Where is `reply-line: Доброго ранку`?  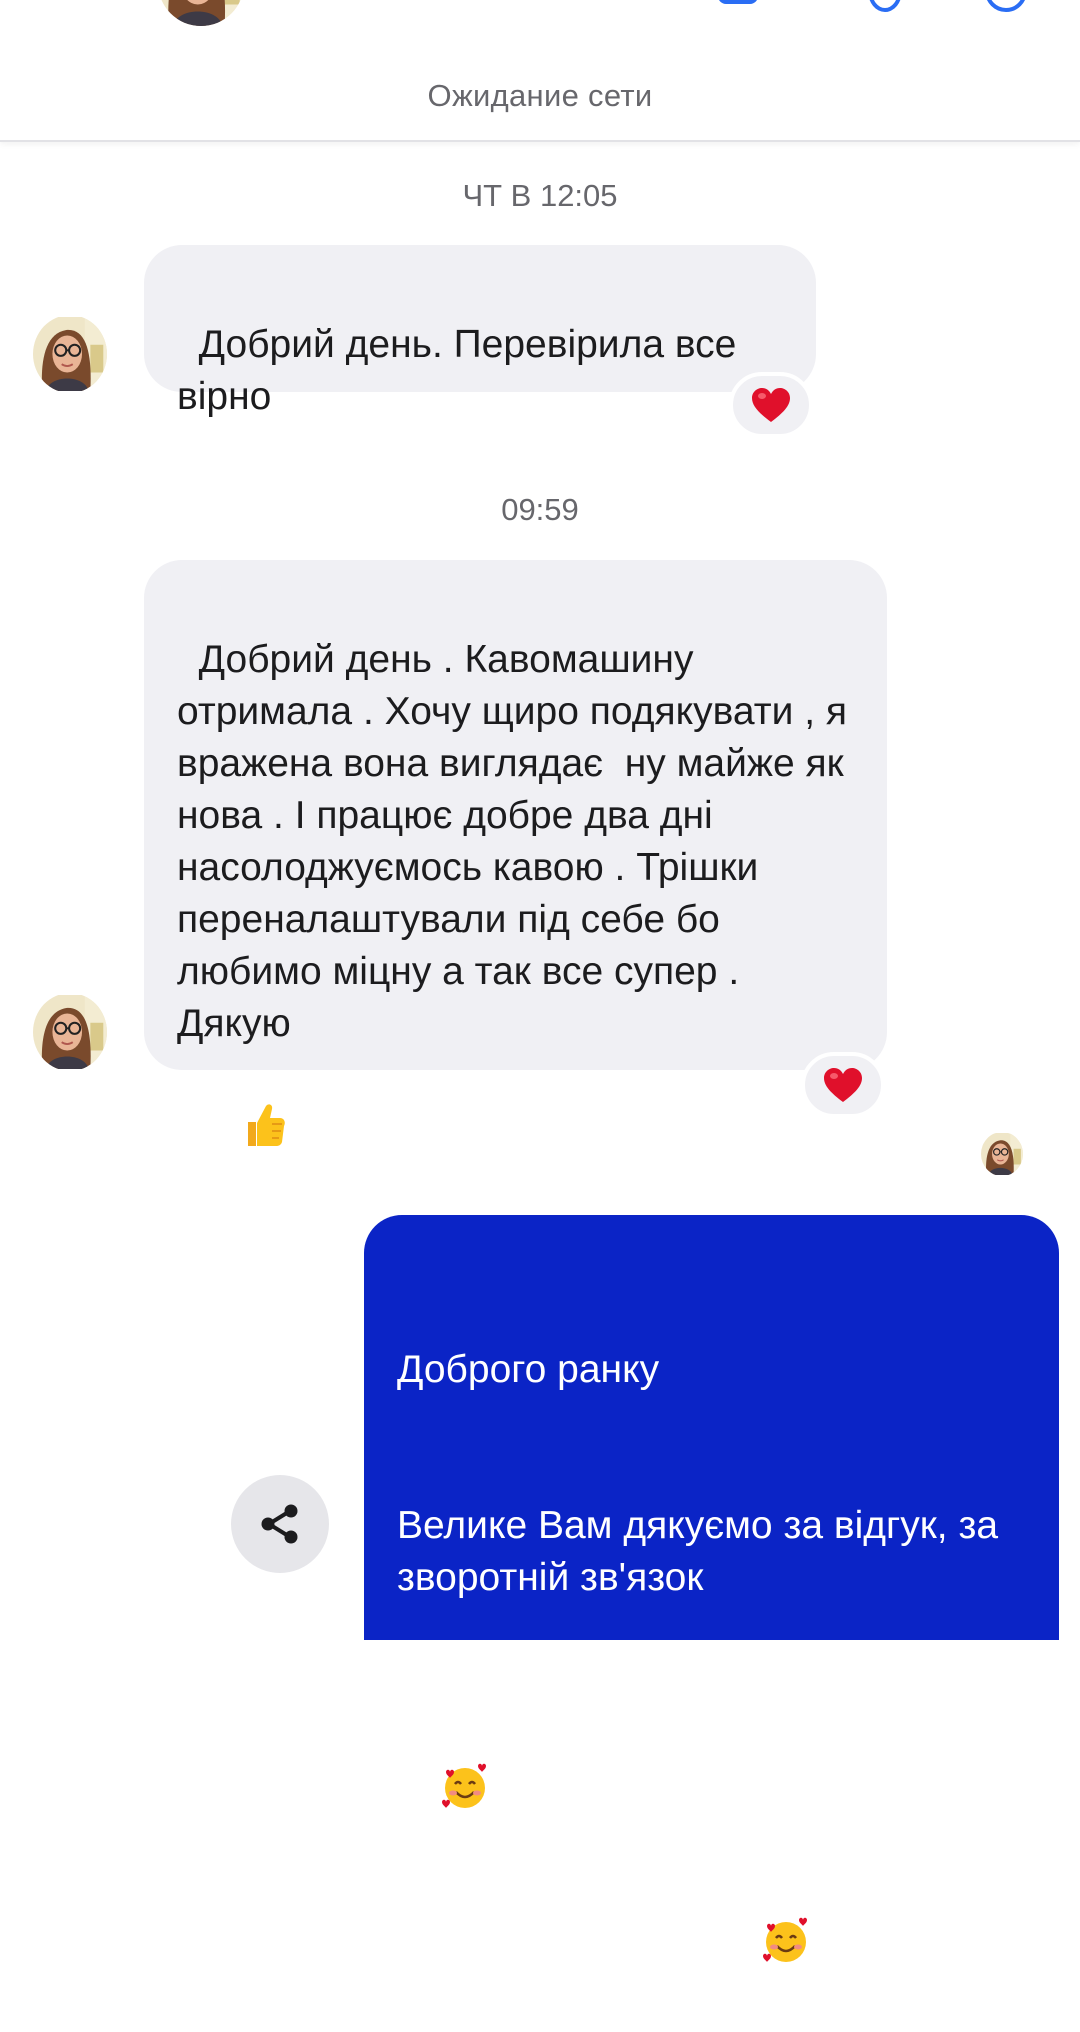
reply-line: Доброго ранку is located at coordinates (528, 1369).